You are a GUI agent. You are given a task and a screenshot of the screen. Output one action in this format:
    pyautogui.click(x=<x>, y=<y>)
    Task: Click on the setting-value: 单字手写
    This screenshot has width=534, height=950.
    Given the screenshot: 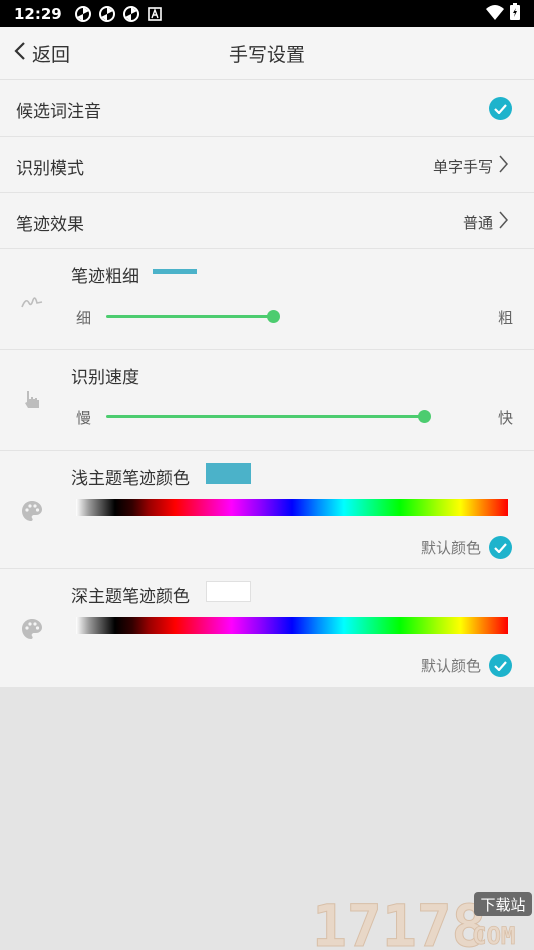 What is the action you would take?
    pyautogui.click(x=462, y=166)
    